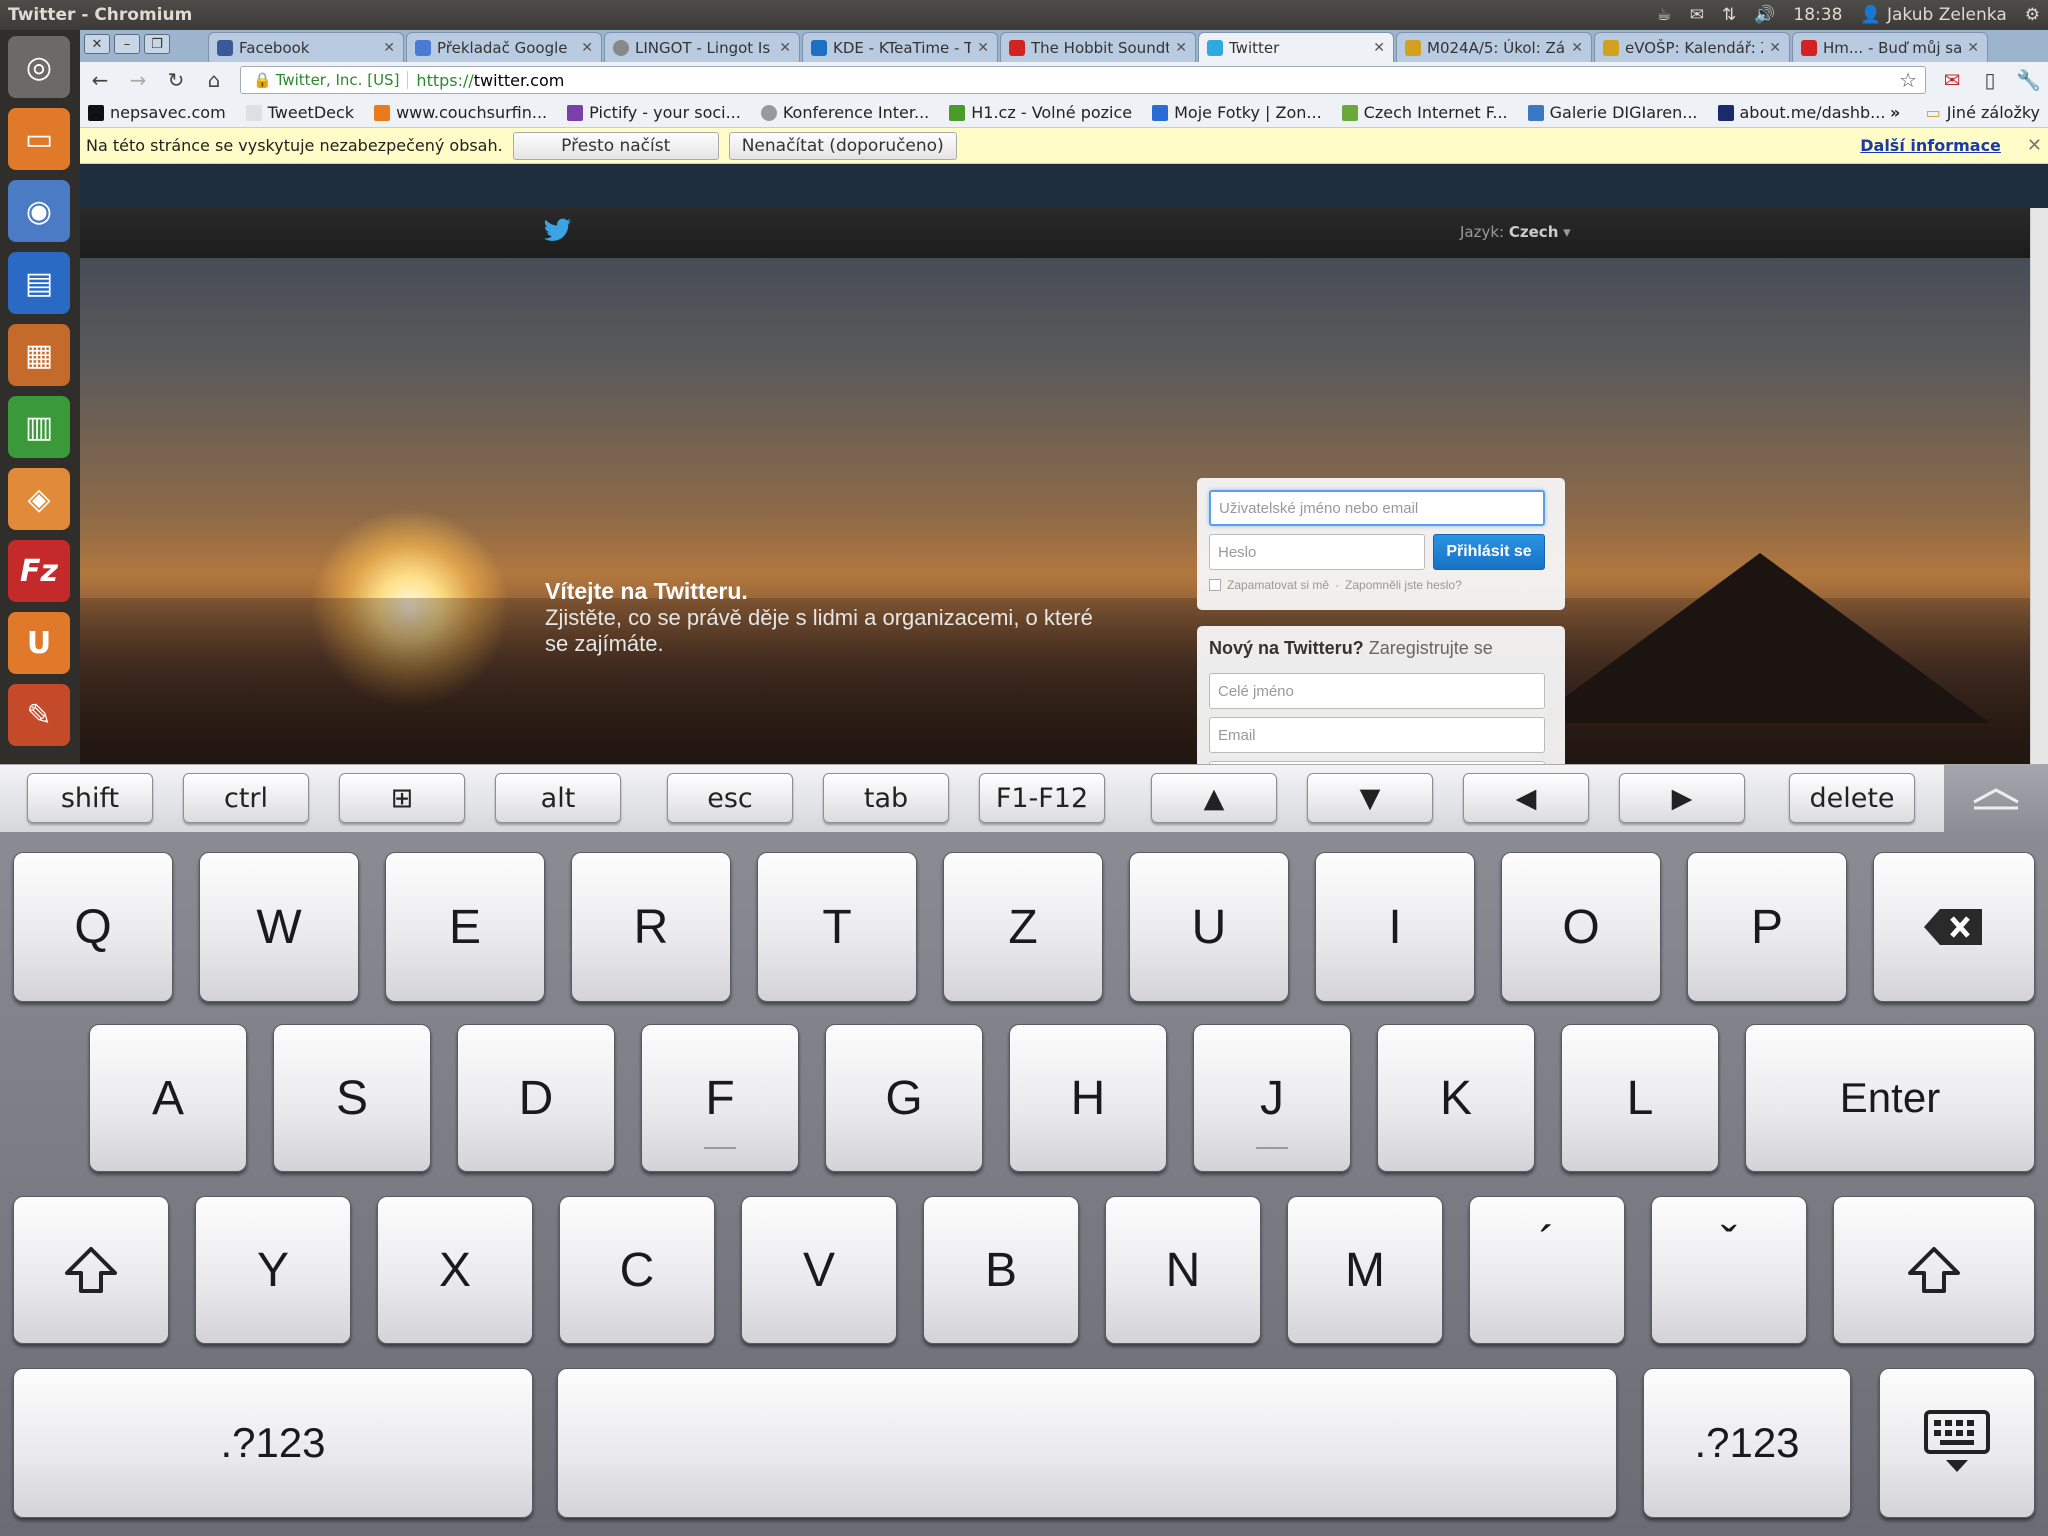 The width and height of the screenshot is (2048, 1536). Describe the element at coordinates (1692, 47) in the screenshot. I see `tab-evosp: eVOŠP: Kalendář: Zo✕` at that location.